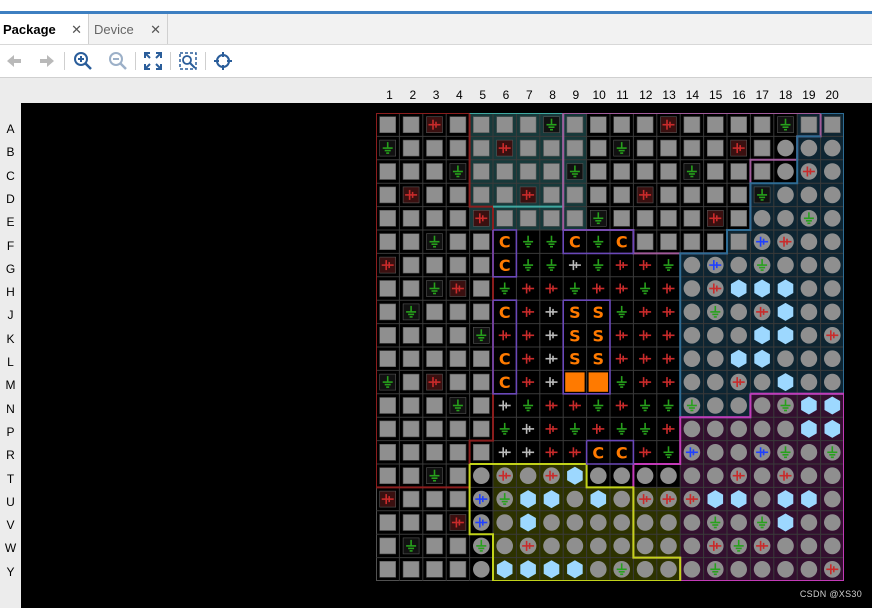 This screenshot has height=608, width=872. What do you see at coordinates (44, 29) in the screenshot?
I see `tab-package: Package ✕` at bounding box center [44, 29].